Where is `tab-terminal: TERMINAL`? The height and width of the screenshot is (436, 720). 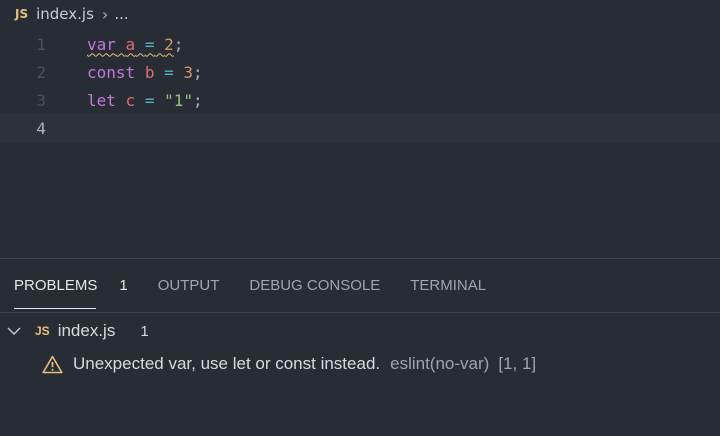 tab-terminal: TERMINAL is located at coordinates (448, 286).